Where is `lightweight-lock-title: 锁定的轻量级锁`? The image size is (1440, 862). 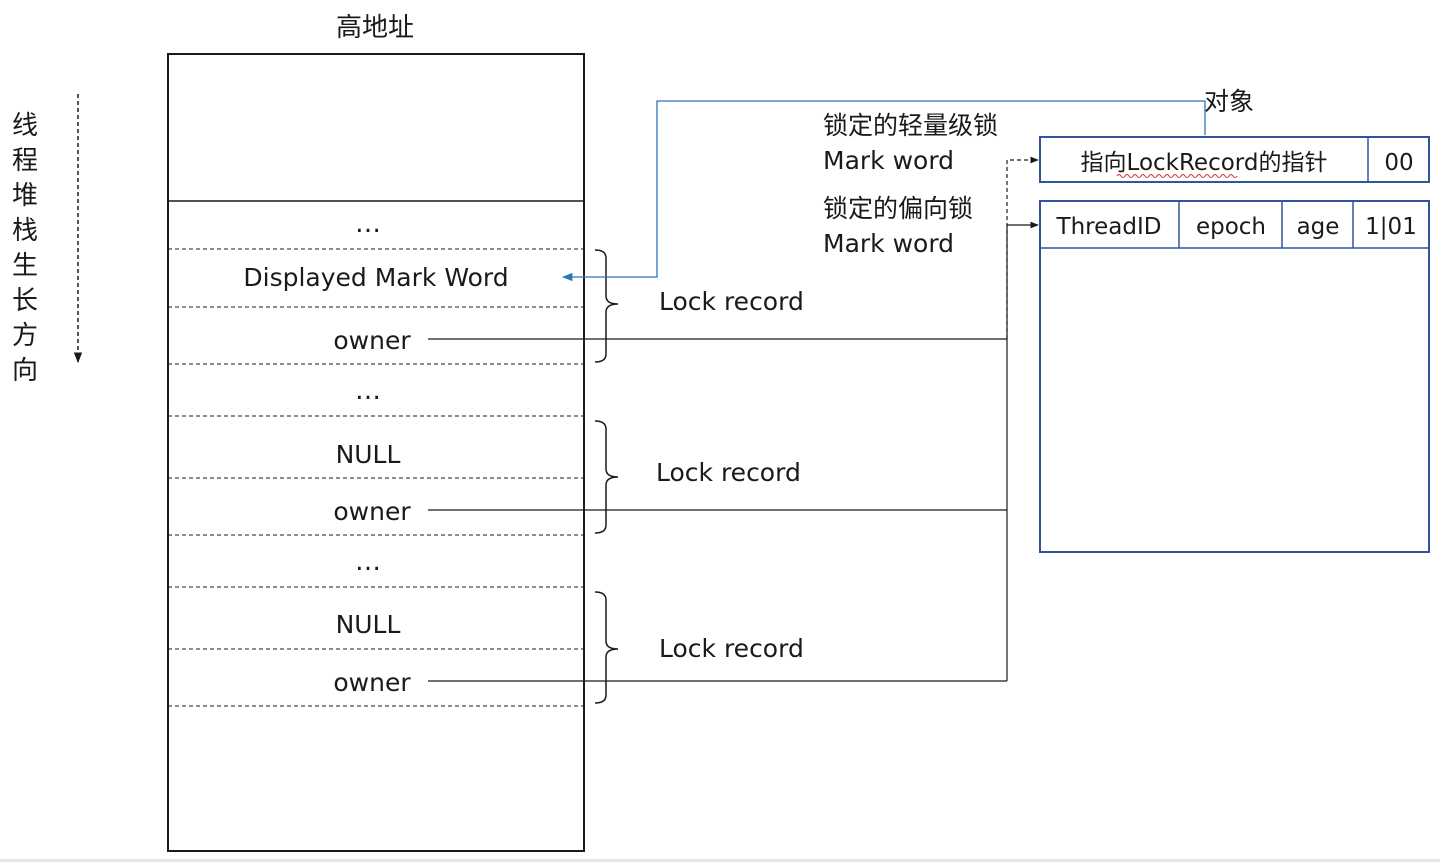 lightweight-lock-title: 锁定的轻量级锁 is located at coordinates (910, 125).